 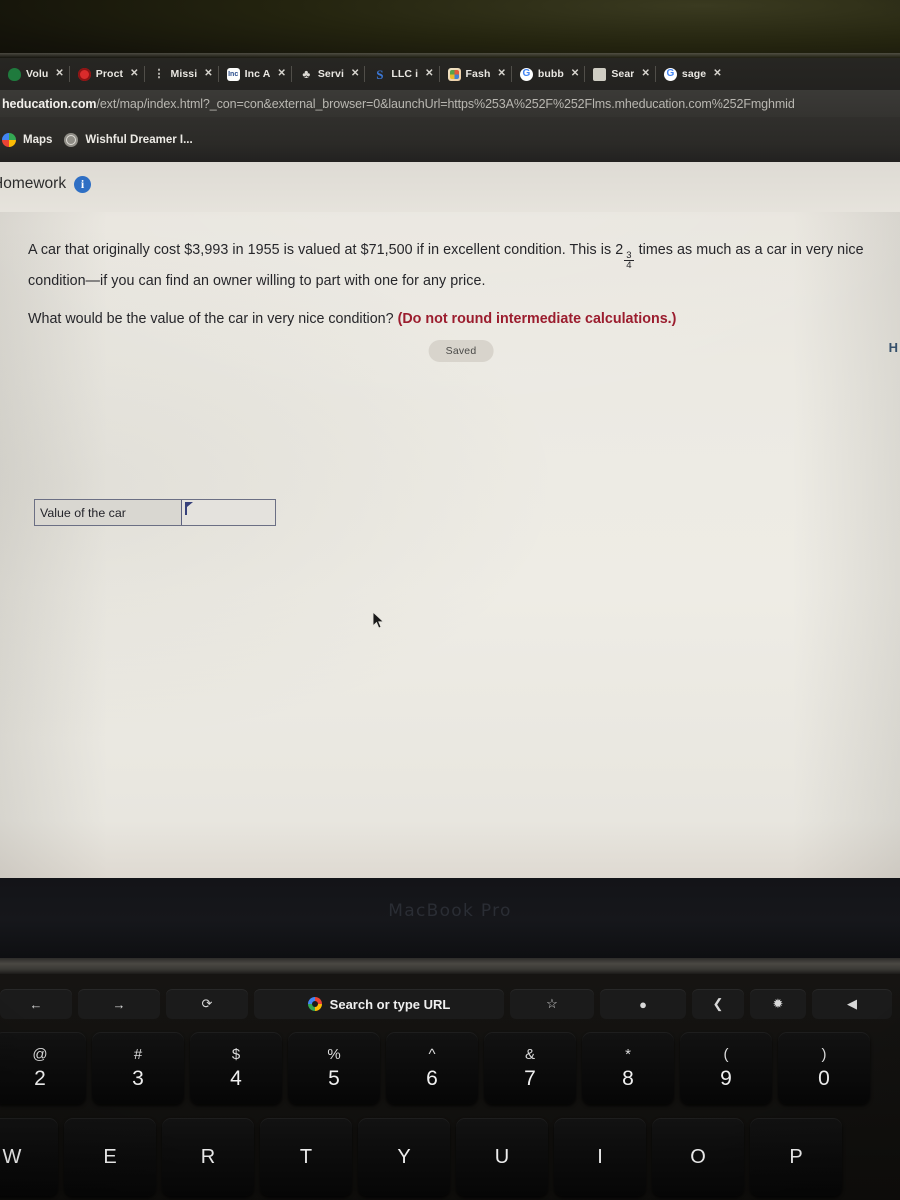 What do you see at coordinates (691, 74) in the screenshot?
I see `browser-tab-9: sage ✕` at bounding box center [691, 74].